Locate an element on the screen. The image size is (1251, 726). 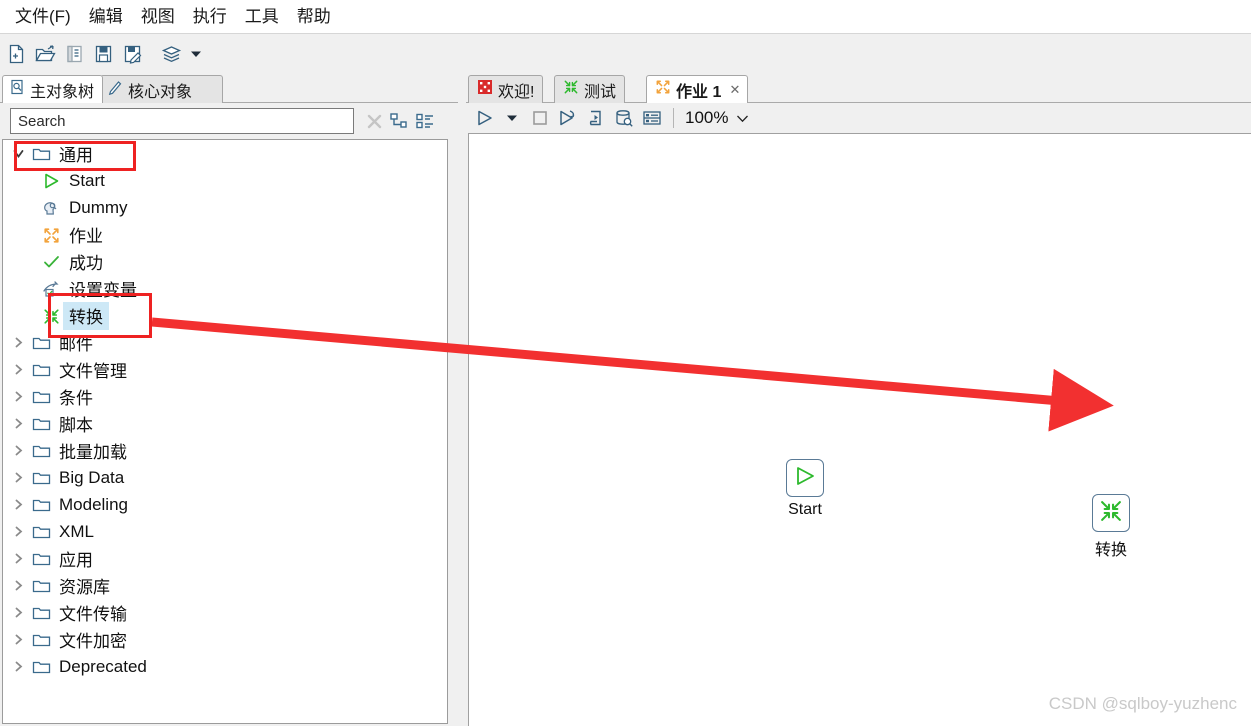
tree-item-folder: Modeling is located at coordinates (225, 504).